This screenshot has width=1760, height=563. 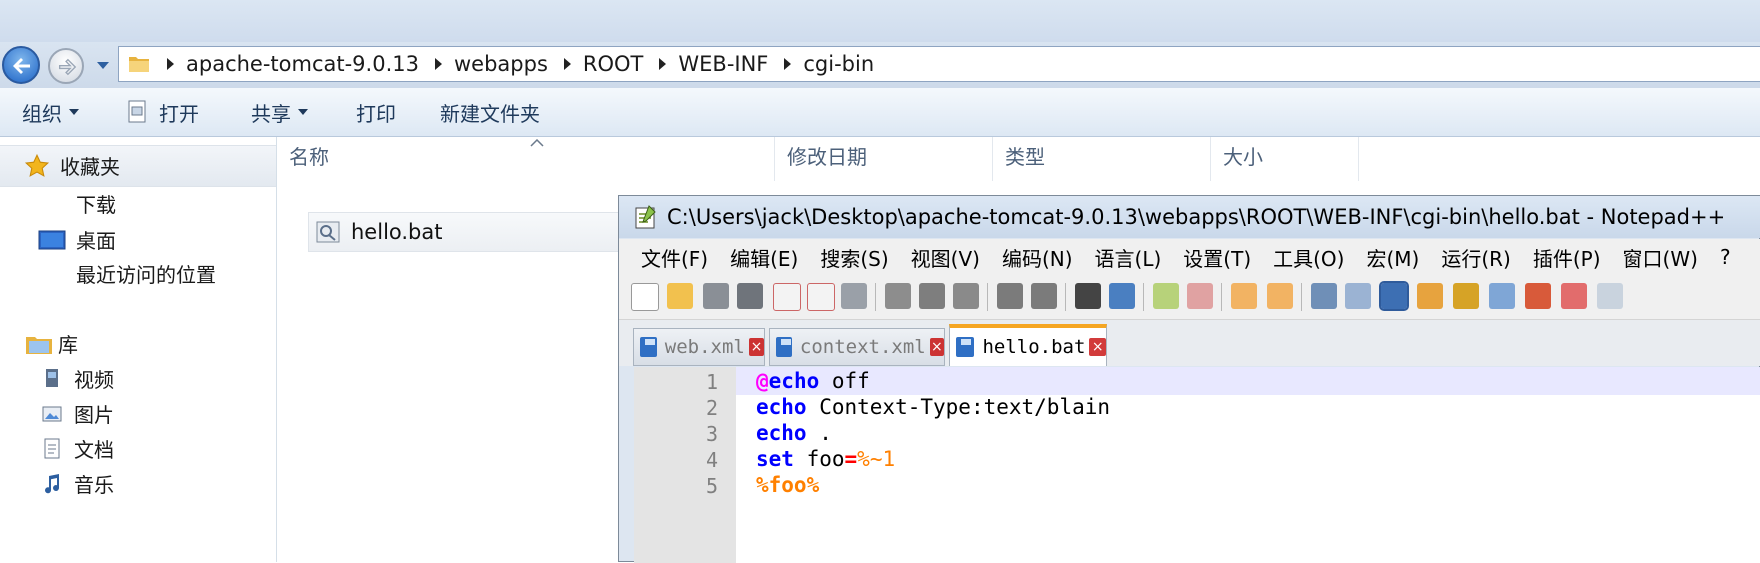 What do you see at coordinates (898, 296) in the screenshot?
I see `cut-icon` at bounding box center [898, 296].